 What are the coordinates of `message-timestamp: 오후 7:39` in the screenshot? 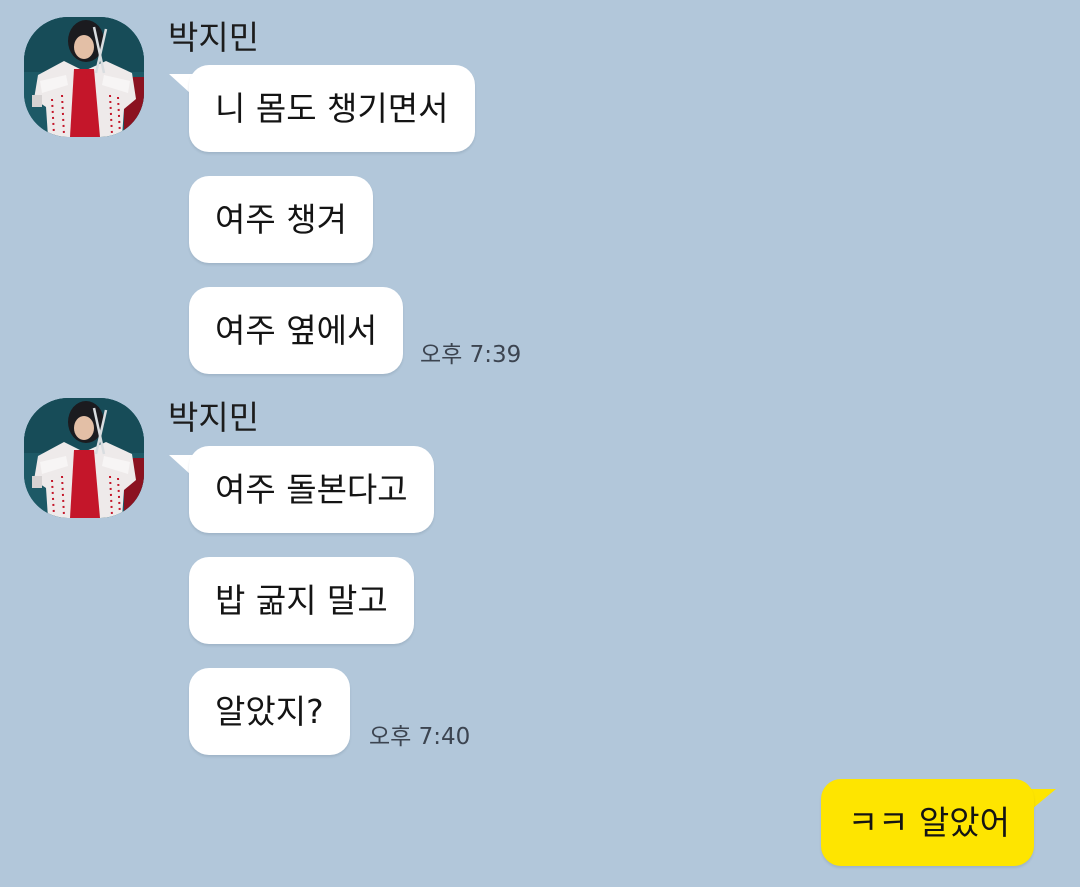 It's located at (471, 355).